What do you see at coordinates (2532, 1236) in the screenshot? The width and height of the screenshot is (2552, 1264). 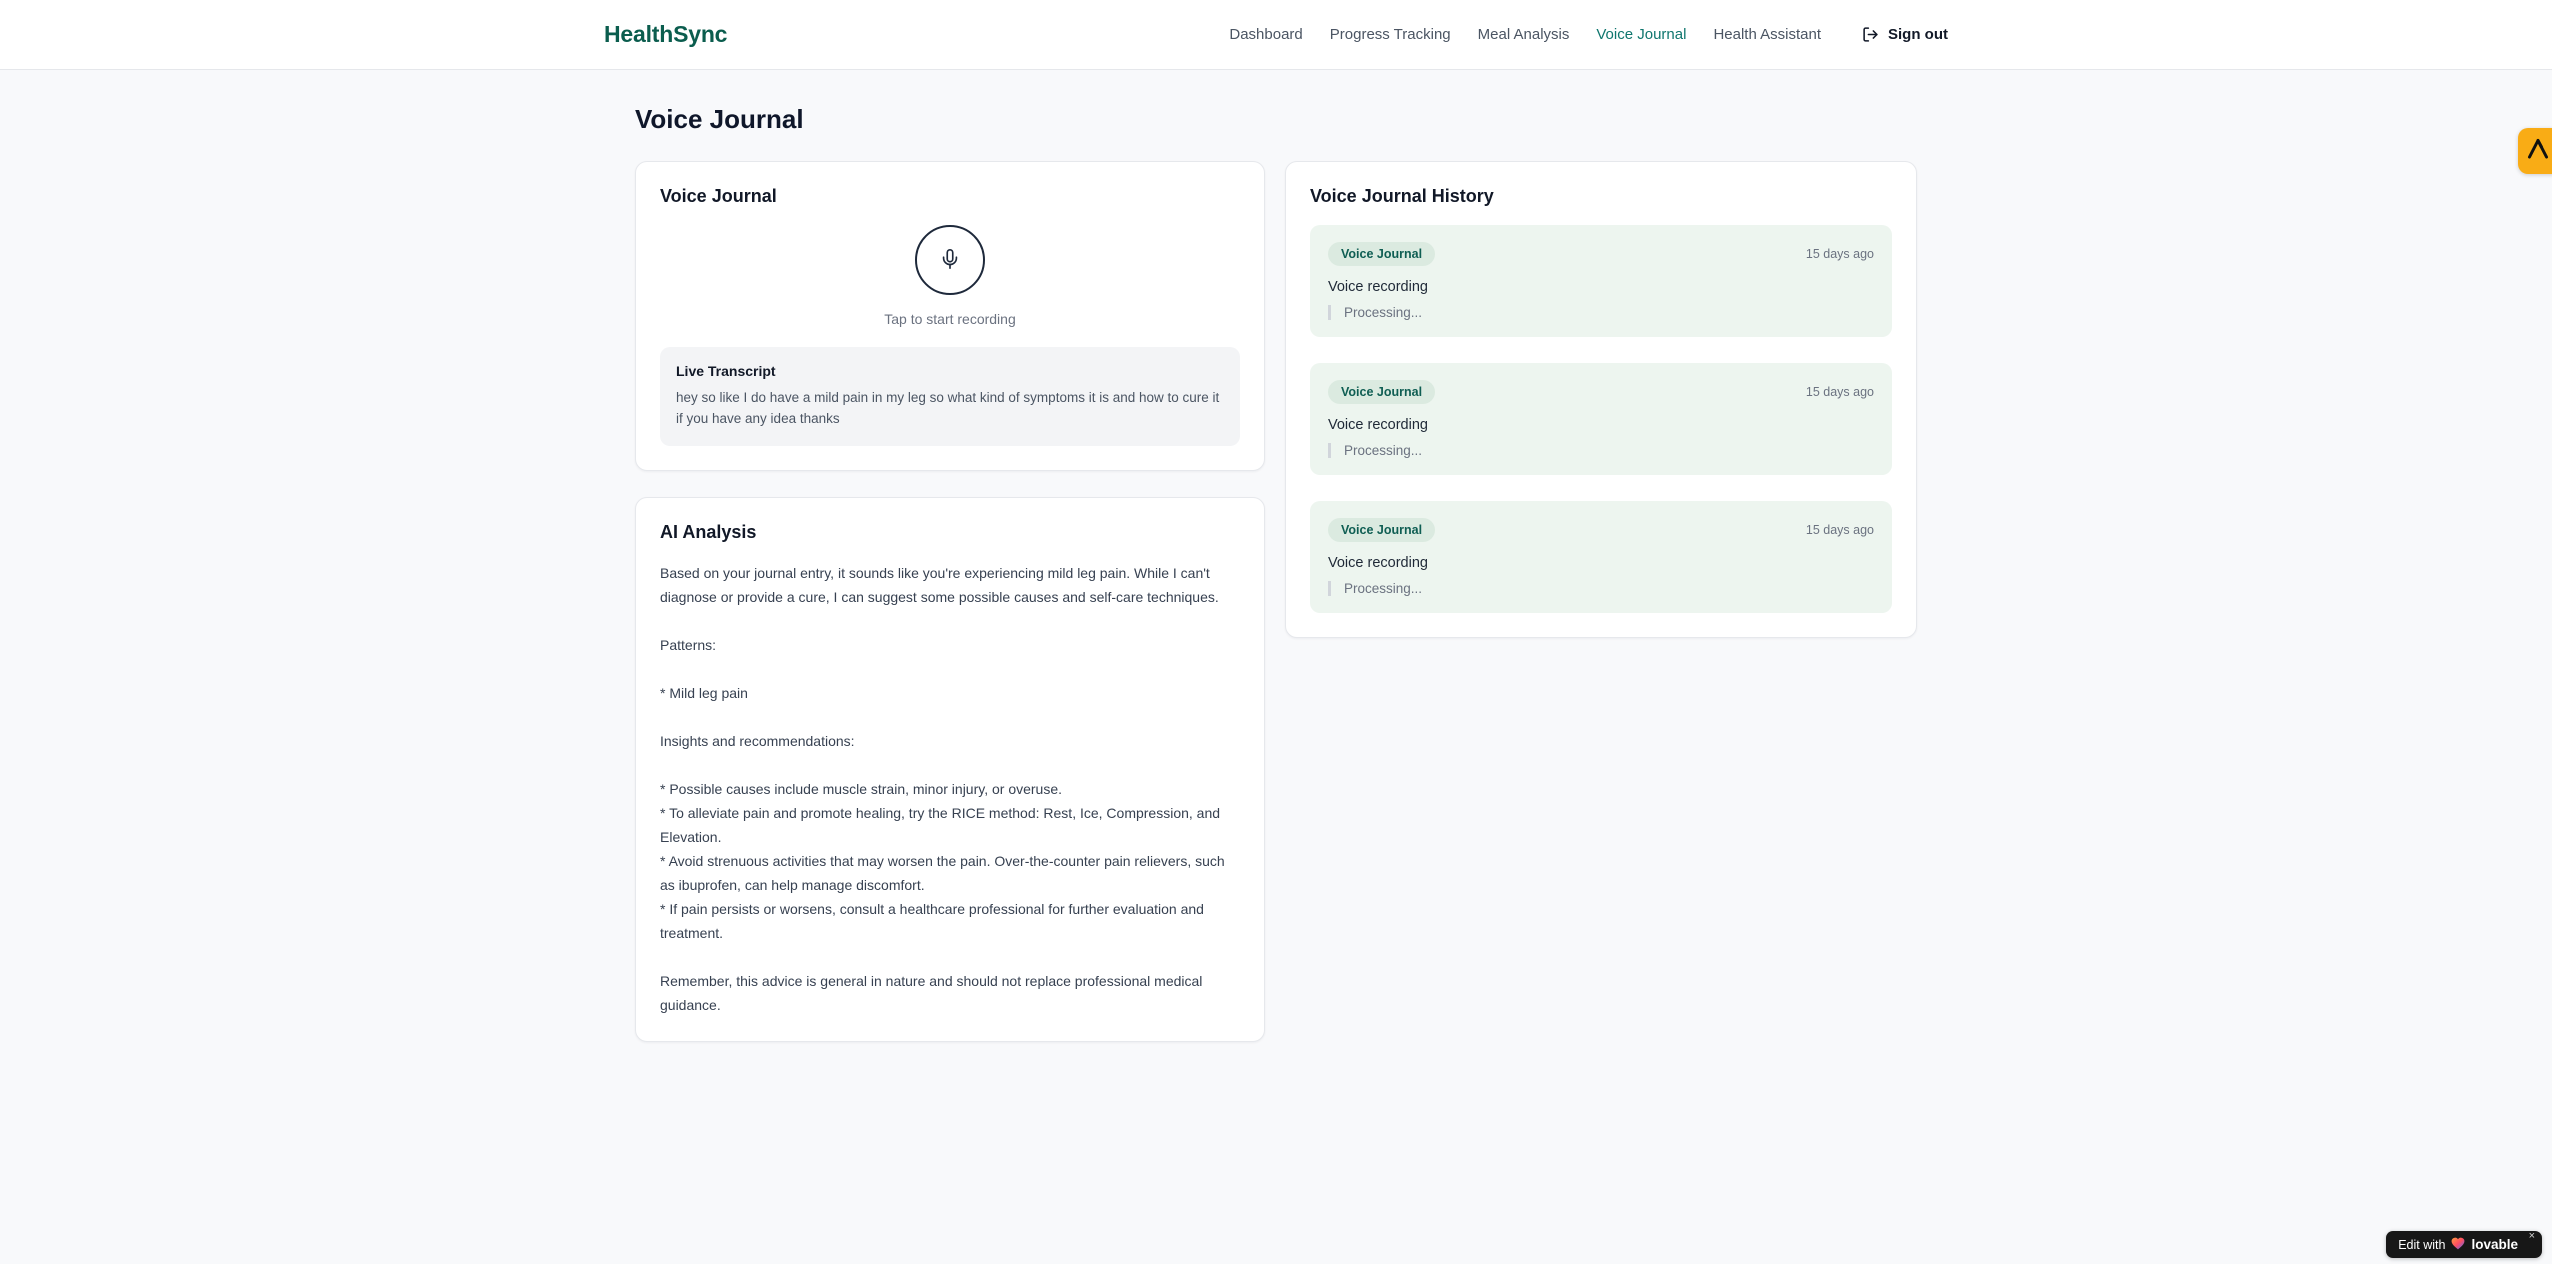 I see `close-icon: ×` at bounding box center [2532, 1236].